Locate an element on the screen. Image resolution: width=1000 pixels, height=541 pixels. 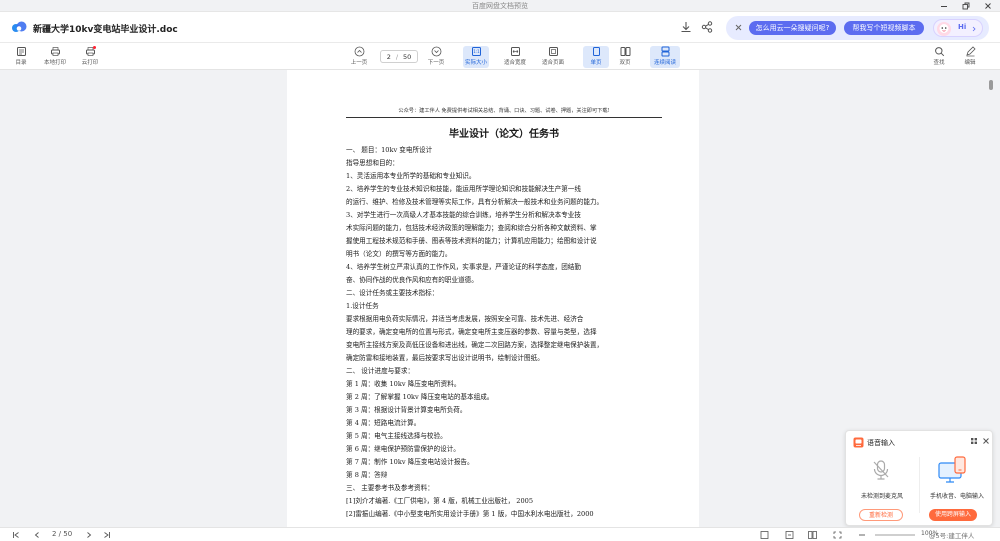
view-actual-size: 1:1 实际大小 is located at coordinates (476, 57).